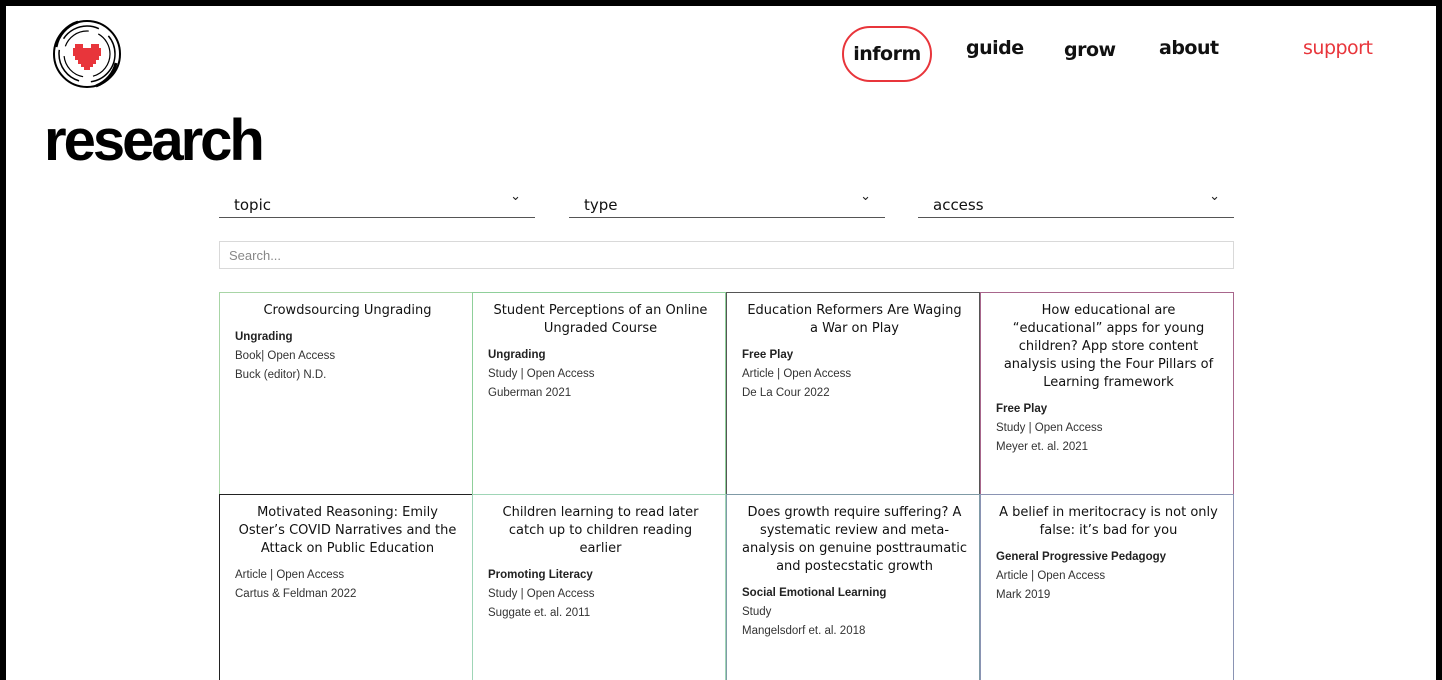 This screenshot has width=1442, height=680. I want to click on topic-filter-label: topic, so click(252, 205).